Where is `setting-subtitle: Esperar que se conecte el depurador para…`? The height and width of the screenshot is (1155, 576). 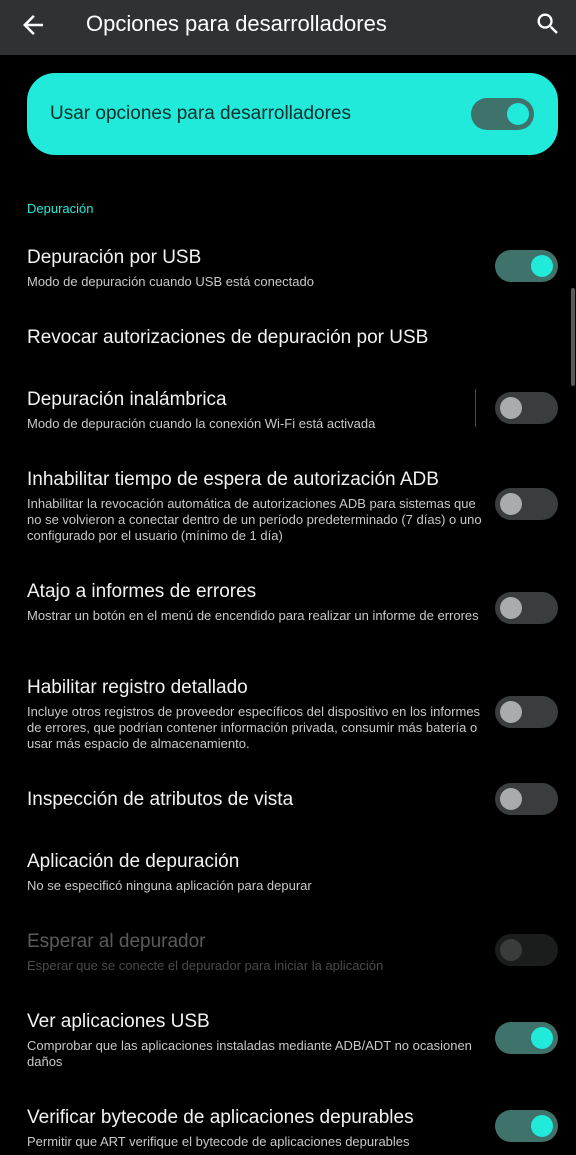
setting-subtitle: Esperar que se conecte el depurador para… is located at coordinates (205, 965).